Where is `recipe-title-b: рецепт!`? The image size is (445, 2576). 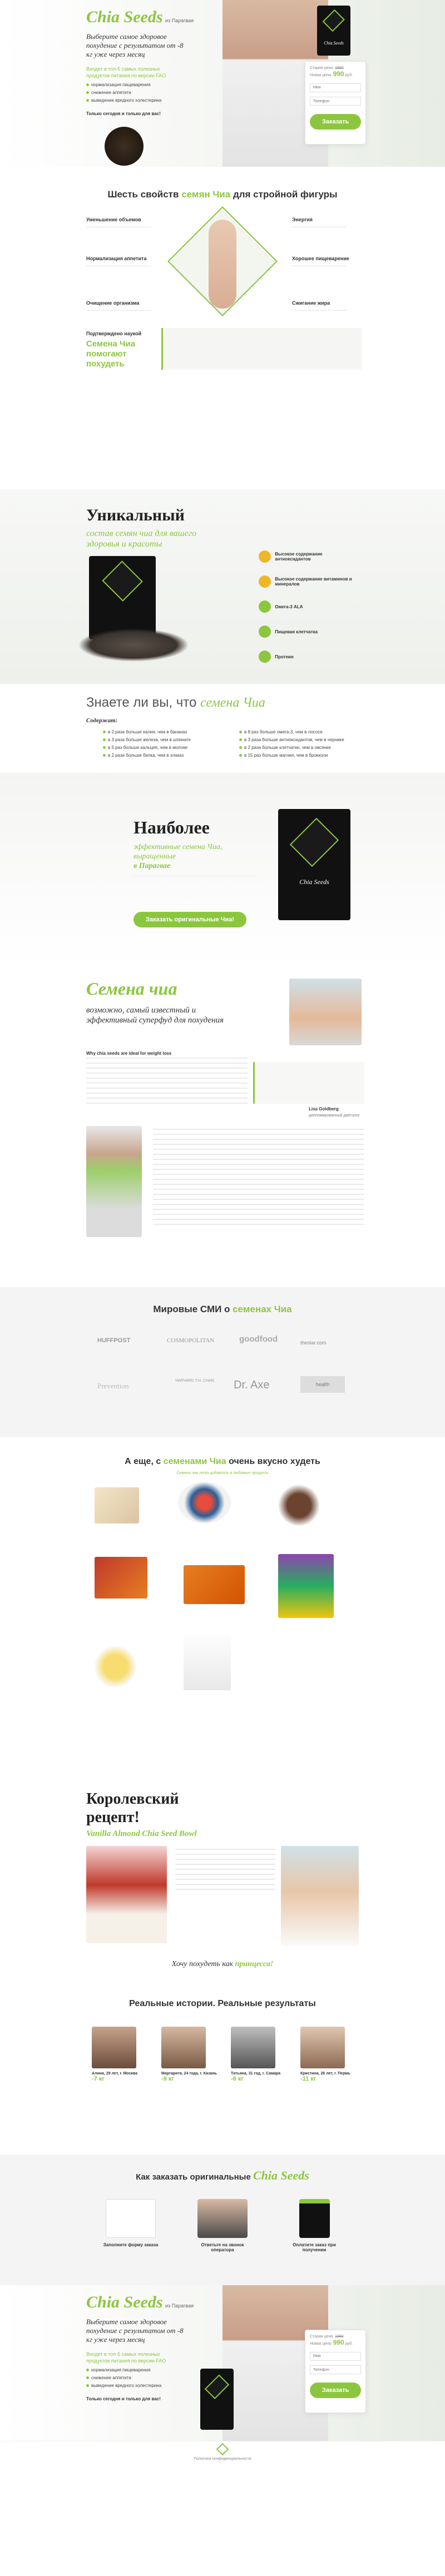
recipe-title-b: рецепт! is located at coordinates (113, 1817).